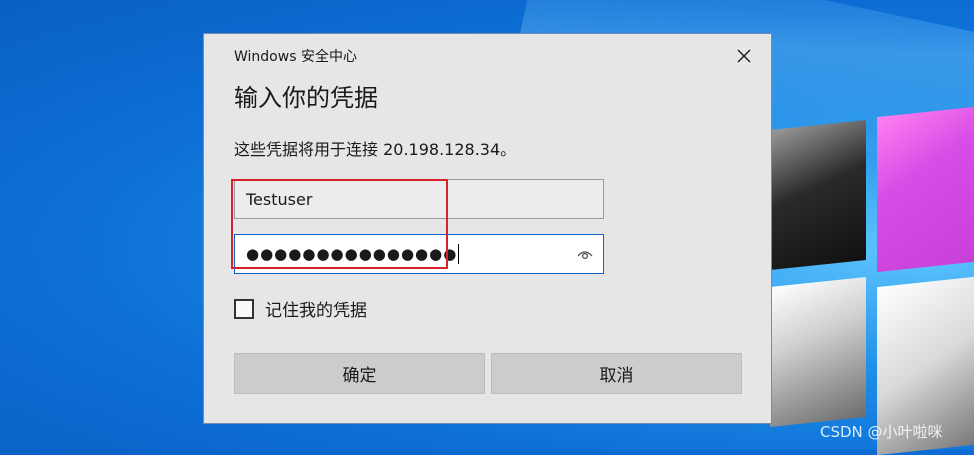 Image resolution: width=974 pixels, height=455 pixels. What do you see at coordinates (616, 373) in the screenshot?
I see `cancel-button: 取消` at bounding box center [616, 373].